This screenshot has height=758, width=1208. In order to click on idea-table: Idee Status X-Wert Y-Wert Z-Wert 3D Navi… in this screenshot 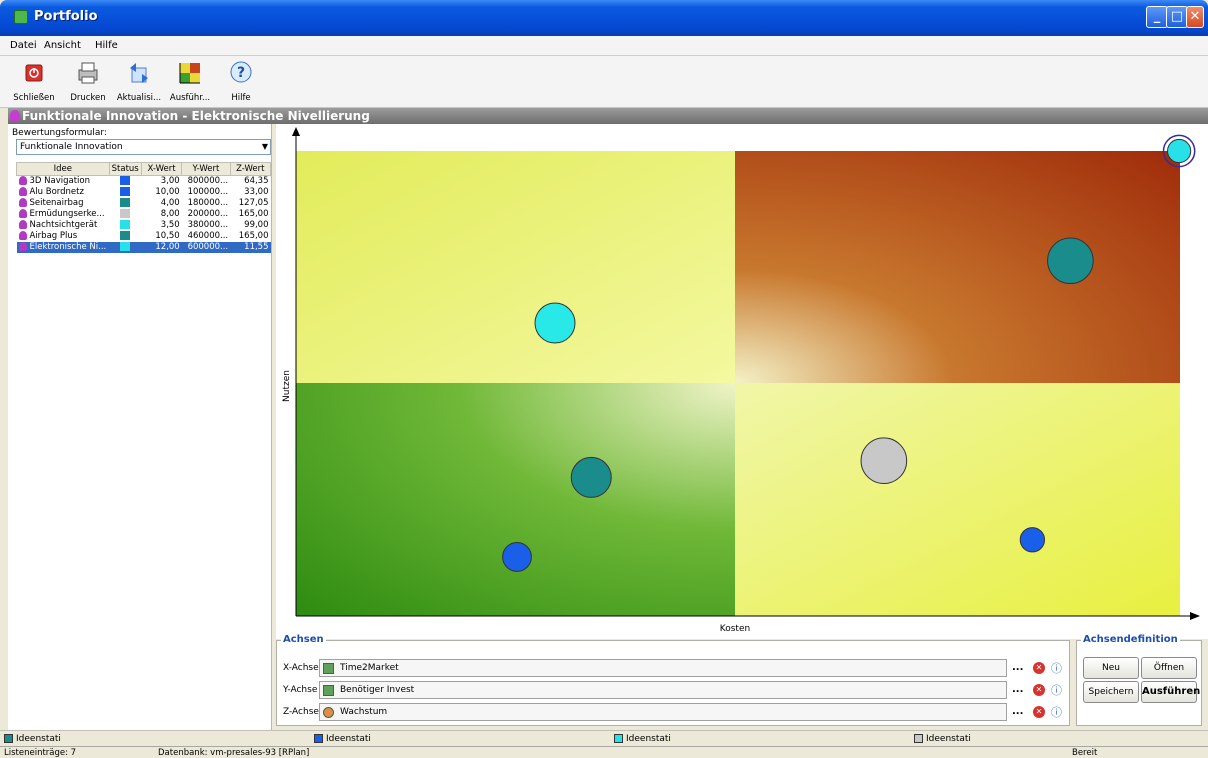, I will do `click(144, 207)`.